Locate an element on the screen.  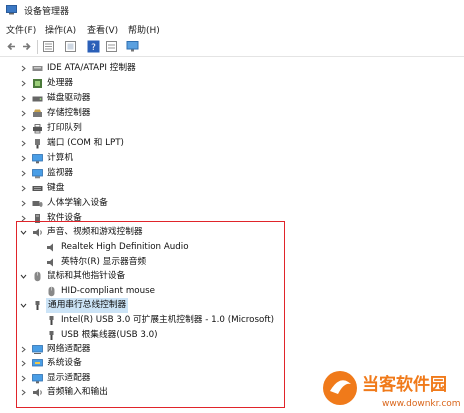
tree-item-label: 端口 (COM 和 LPT) is located at coordinates (85, 143).